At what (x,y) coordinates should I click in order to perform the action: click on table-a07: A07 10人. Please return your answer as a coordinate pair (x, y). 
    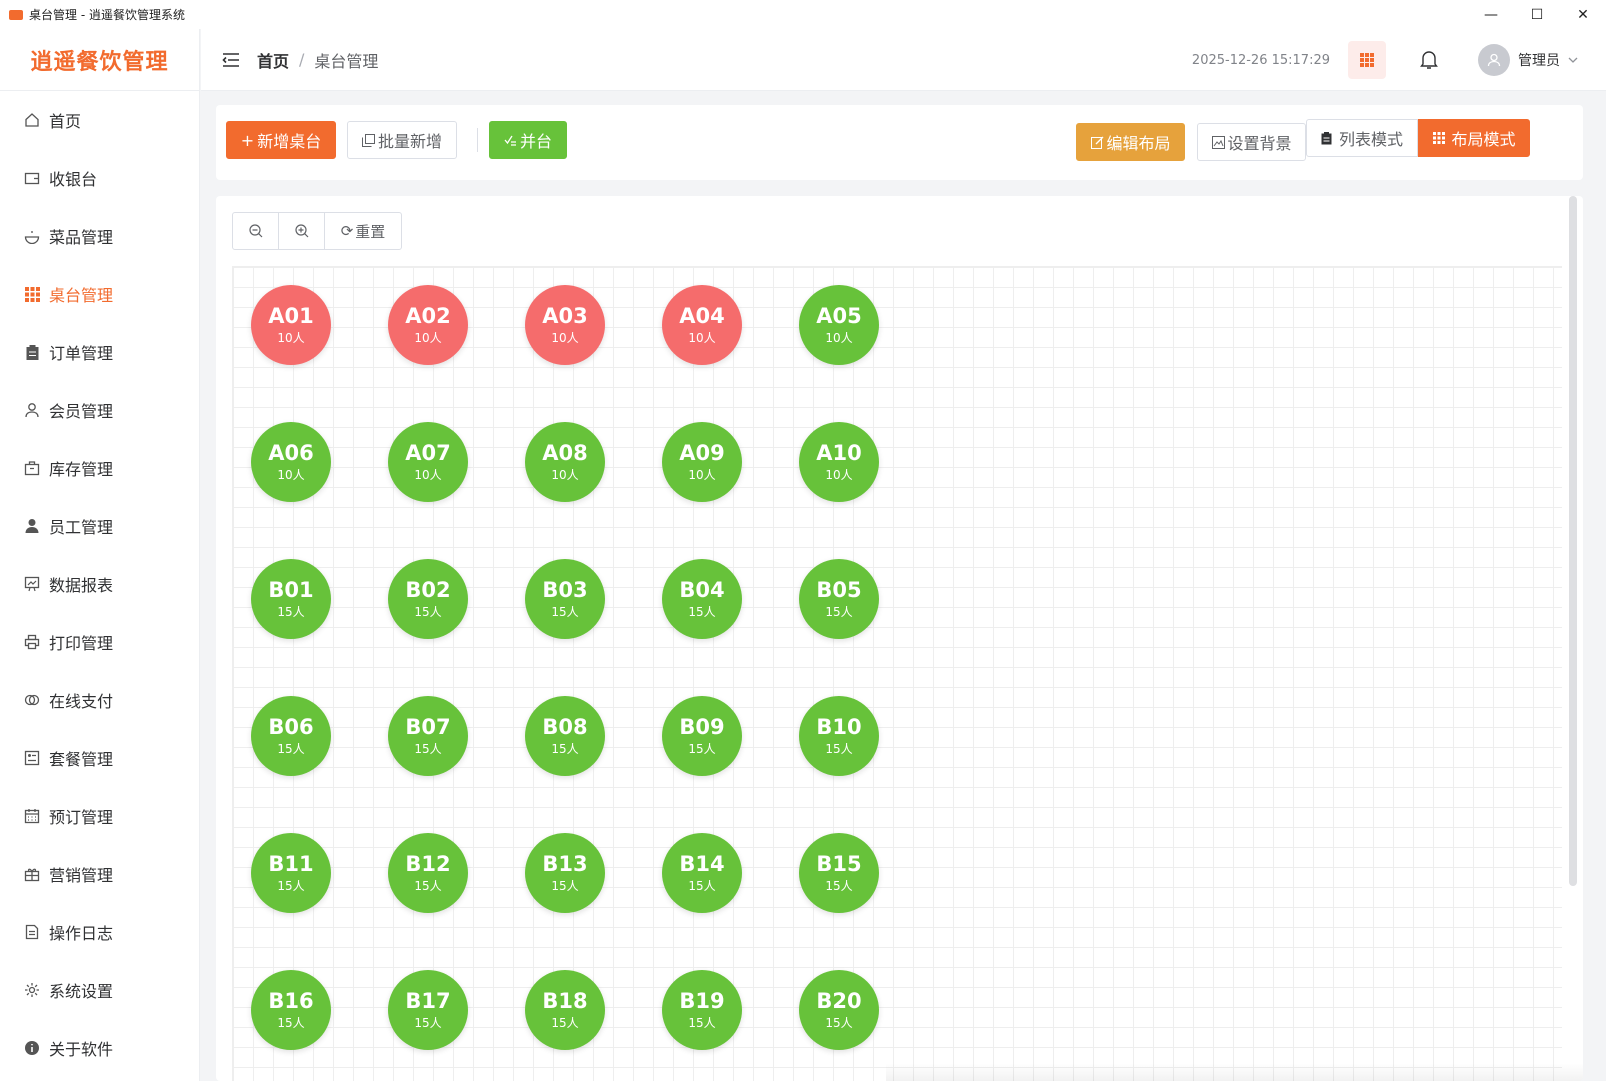
    Looking at the image, I should click on (428, 462).